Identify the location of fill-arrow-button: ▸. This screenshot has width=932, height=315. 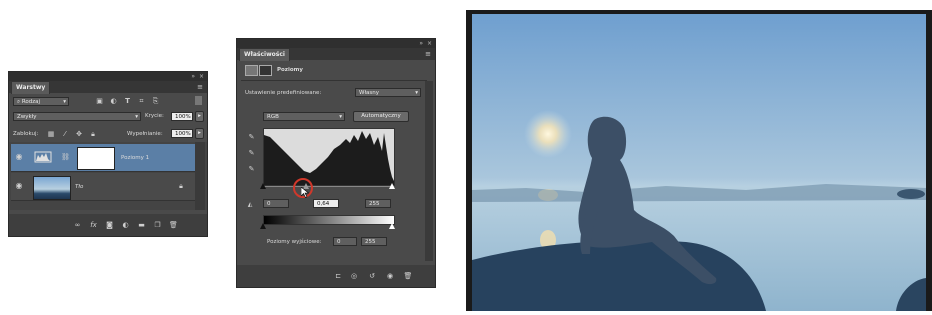
(199, 133).